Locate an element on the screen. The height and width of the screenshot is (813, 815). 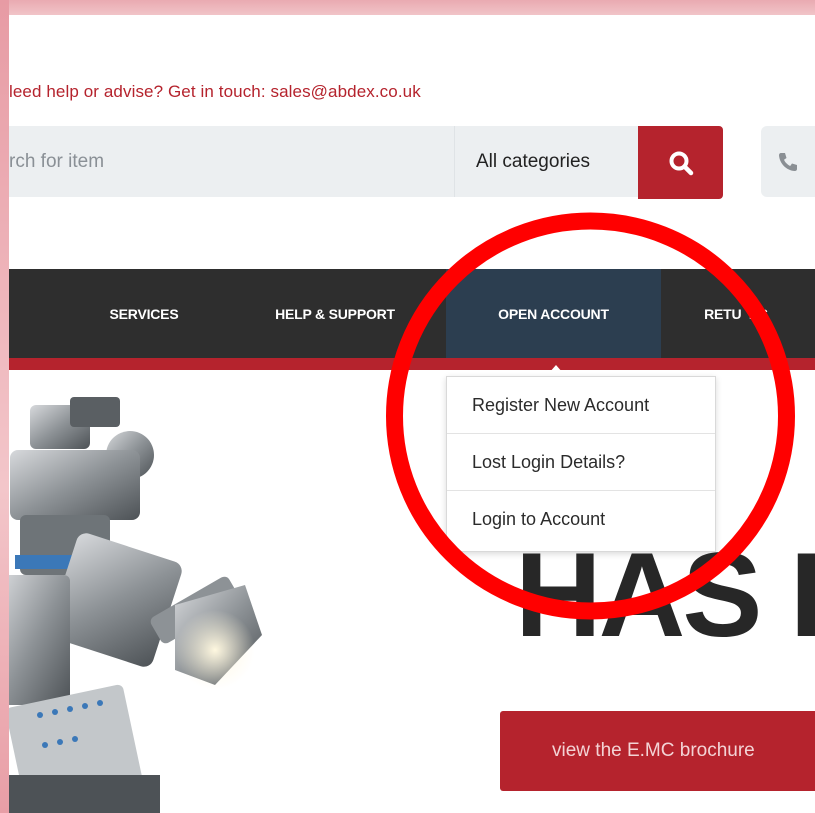
brochure-button: view the E.MC brochure is located at coordinates (657, 751).